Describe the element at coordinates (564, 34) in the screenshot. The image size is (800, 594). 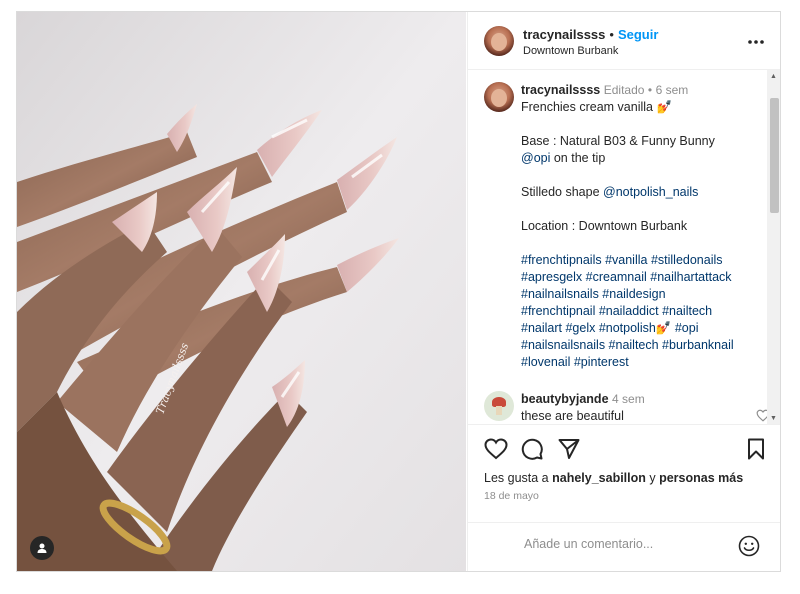
I see `username-link: tracynailssss` at that location.